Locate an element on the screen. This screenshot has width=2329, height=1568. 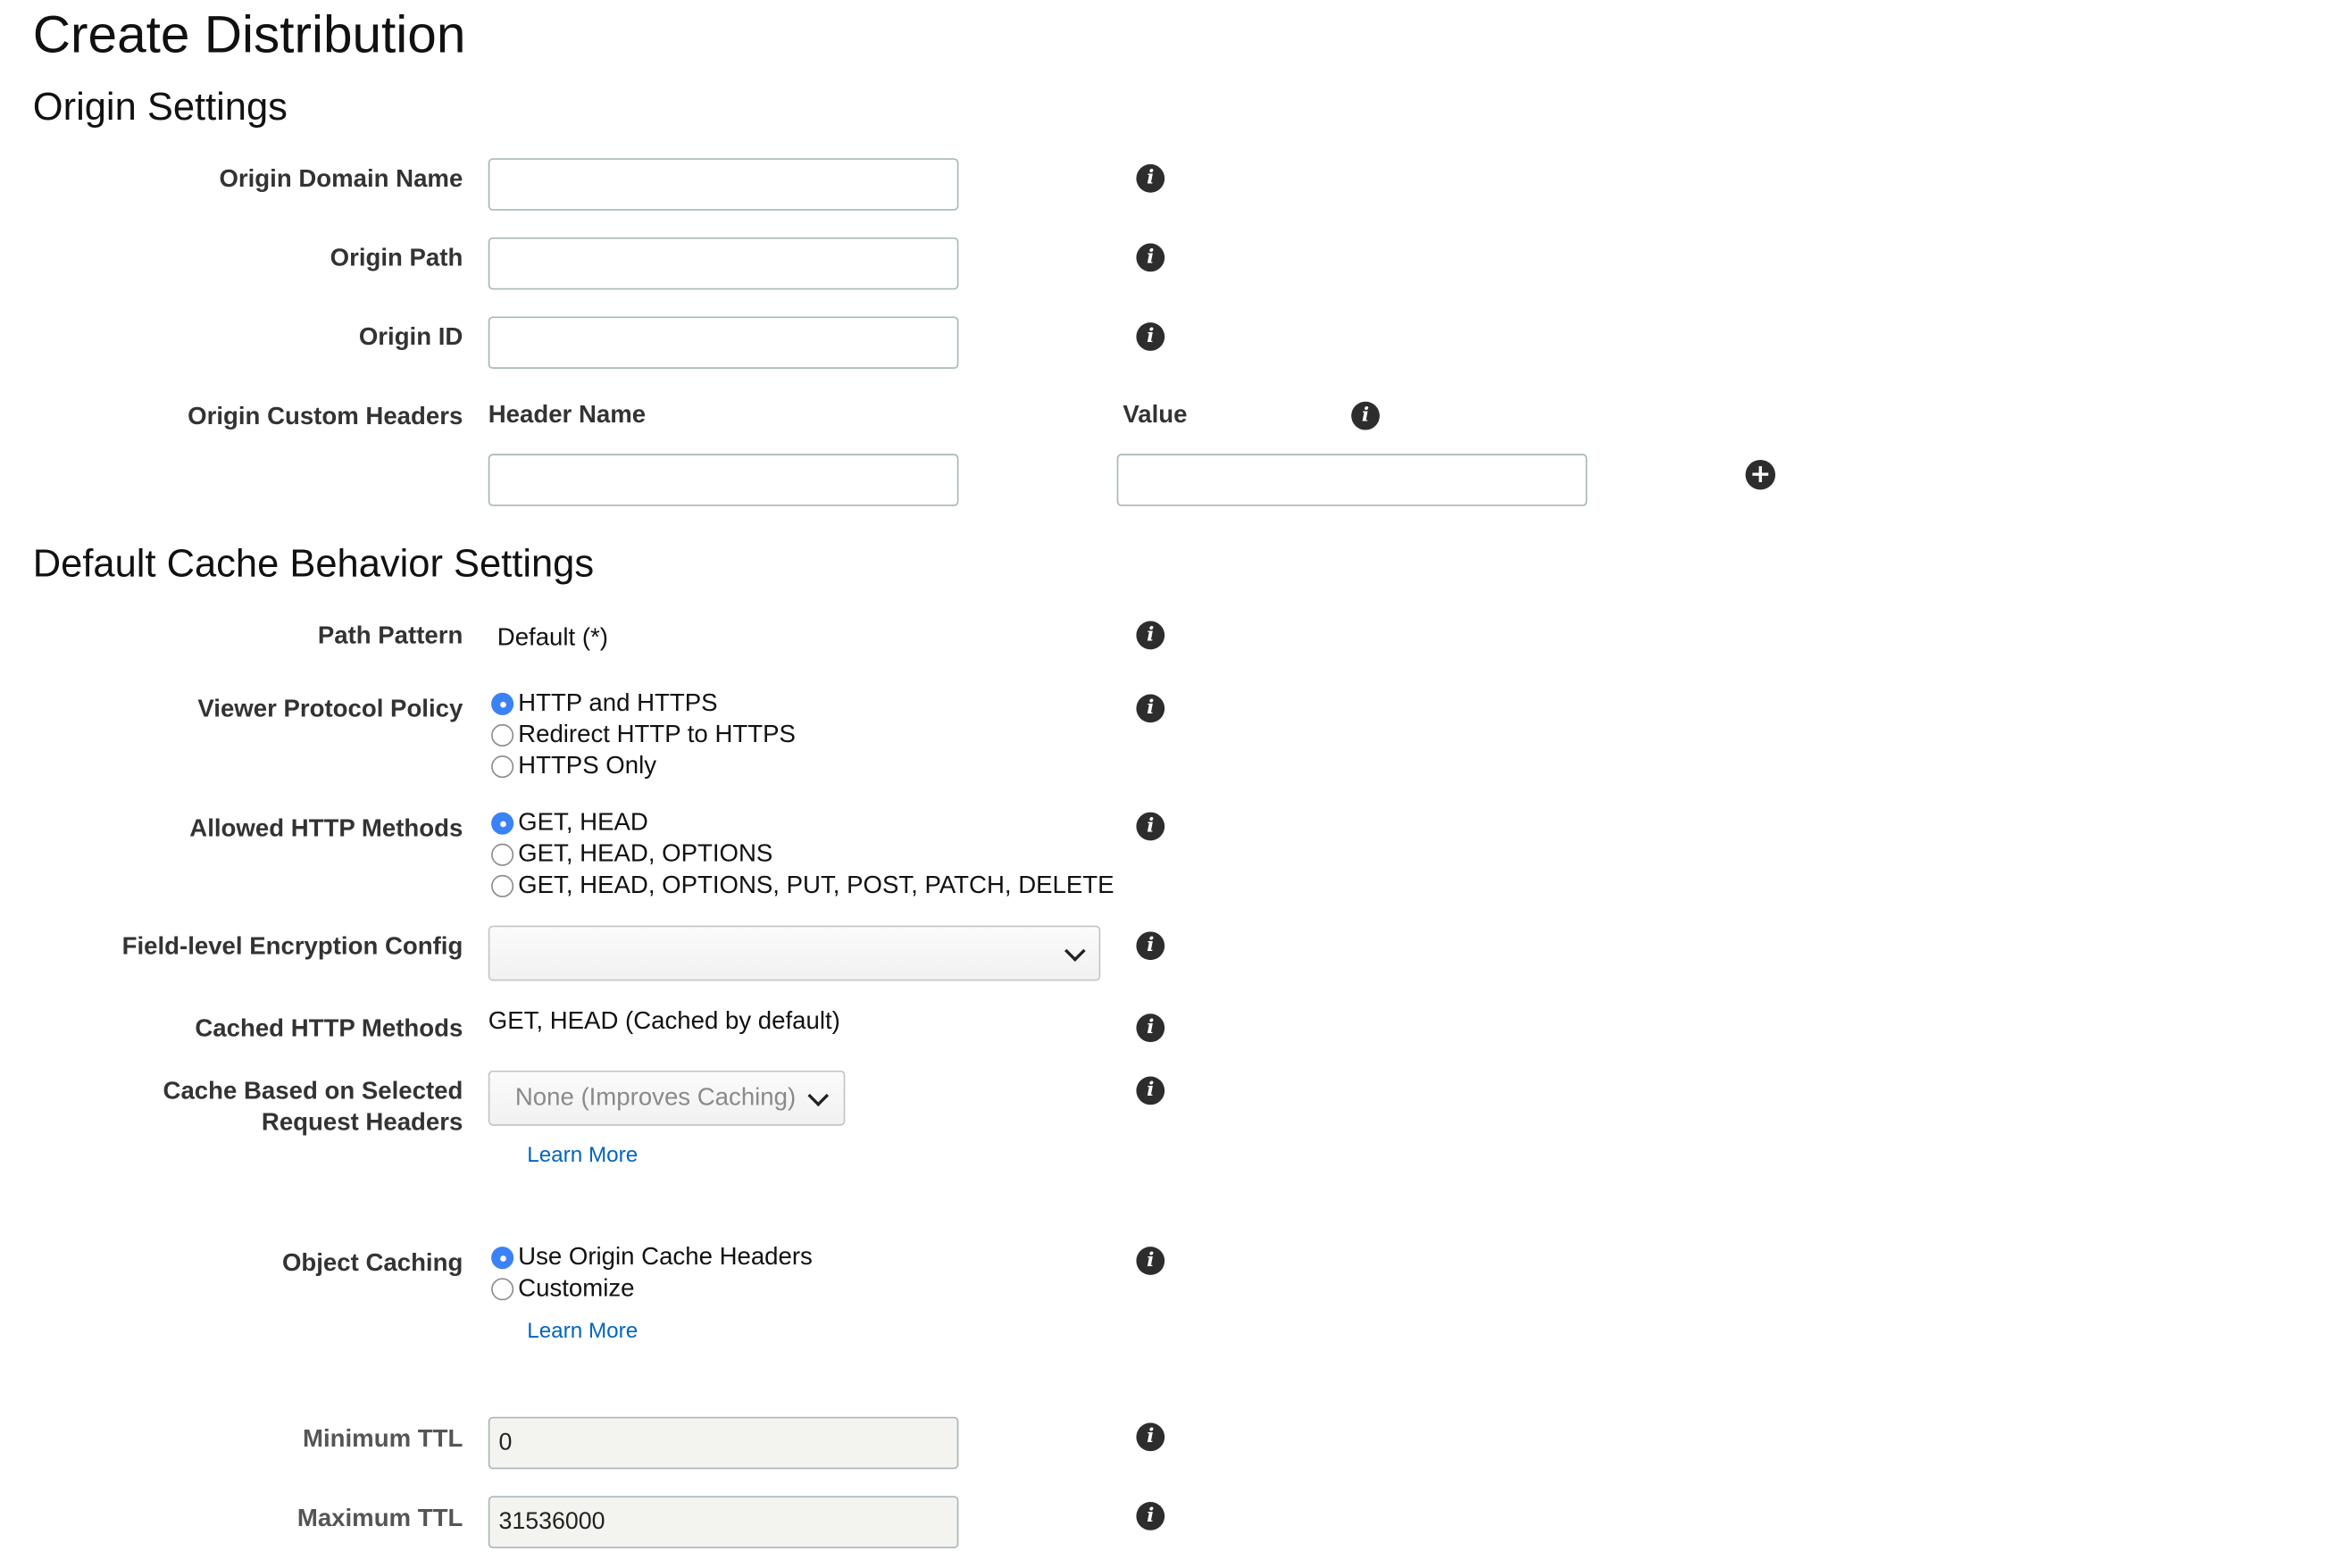
path-pattern-value: Default (*) is located at coordinates (552, 637).